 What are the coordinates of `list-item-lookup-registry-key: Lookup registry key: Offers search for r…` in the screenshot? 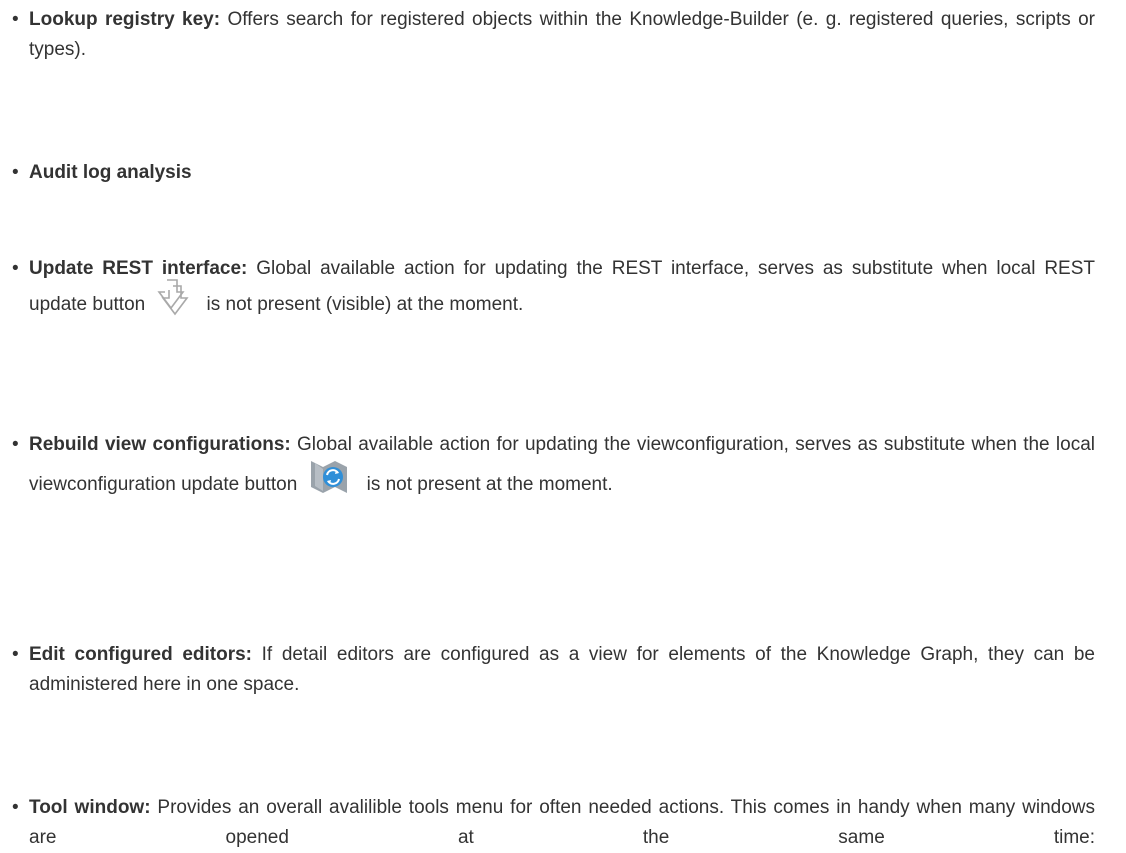 It's located at (553, 35).